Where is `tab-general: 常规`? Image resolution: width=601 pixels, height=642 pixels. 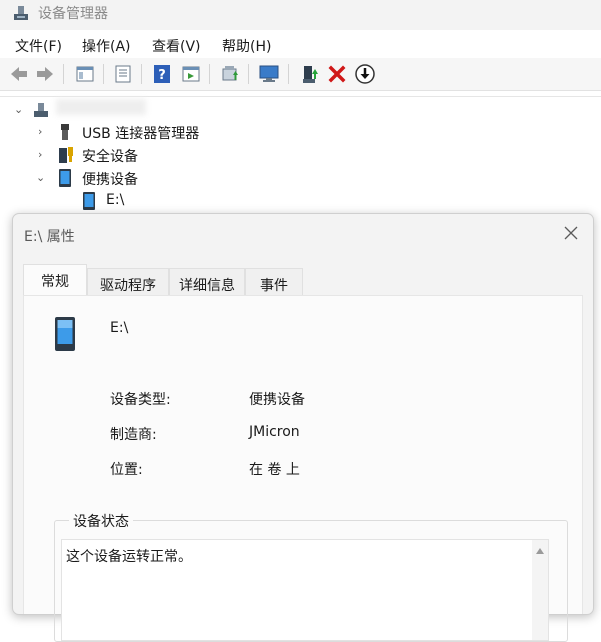 tab-general: 常规 is located at coordinates (55, 280).